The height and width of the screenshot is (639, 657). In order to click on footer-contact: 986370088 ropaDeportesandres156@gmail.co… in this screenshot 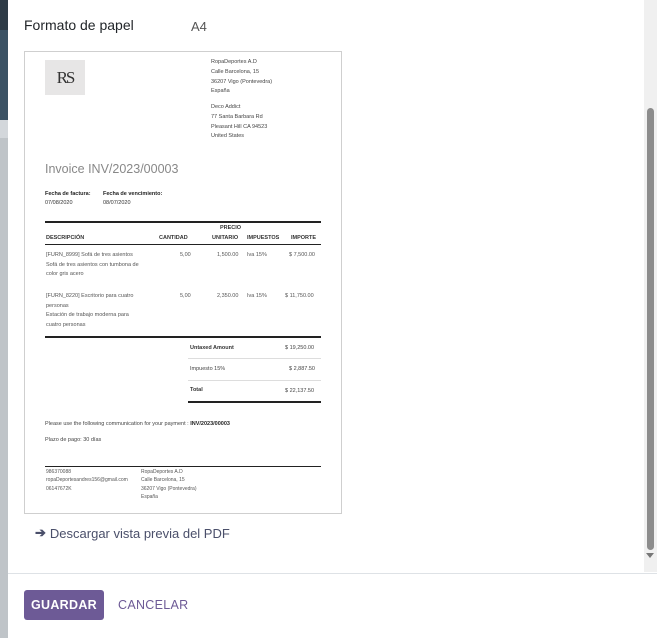, I will do `click(87, 480)`.